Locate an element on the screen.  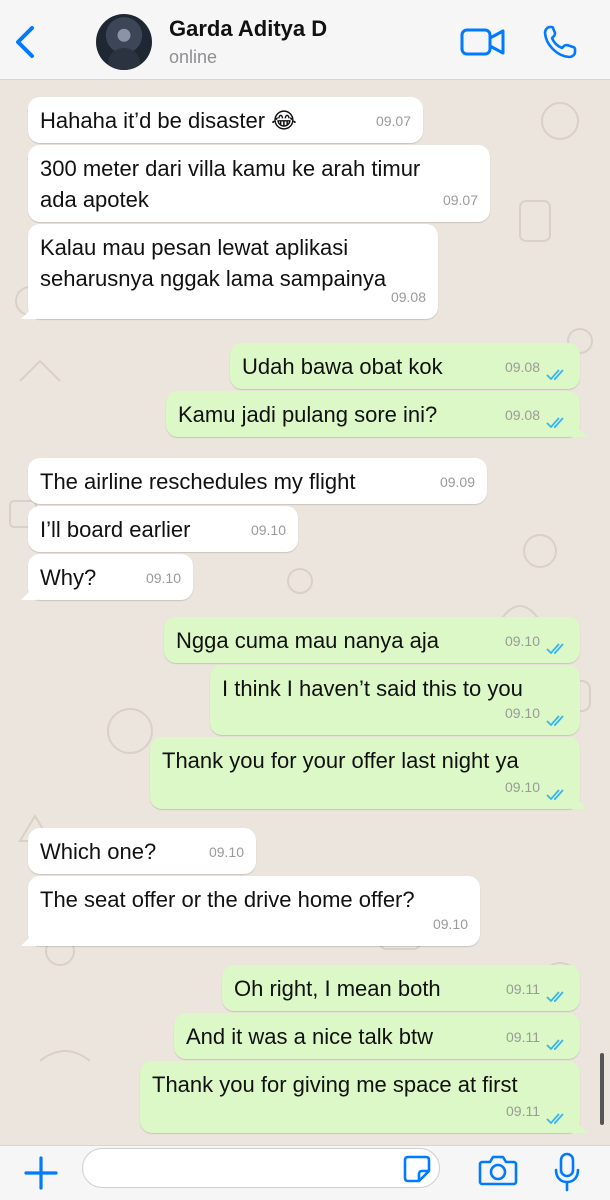
message-bubble-outgoing: Kamu jadi pulang sore ini? 09.08 is located at coordinates (373, 414).